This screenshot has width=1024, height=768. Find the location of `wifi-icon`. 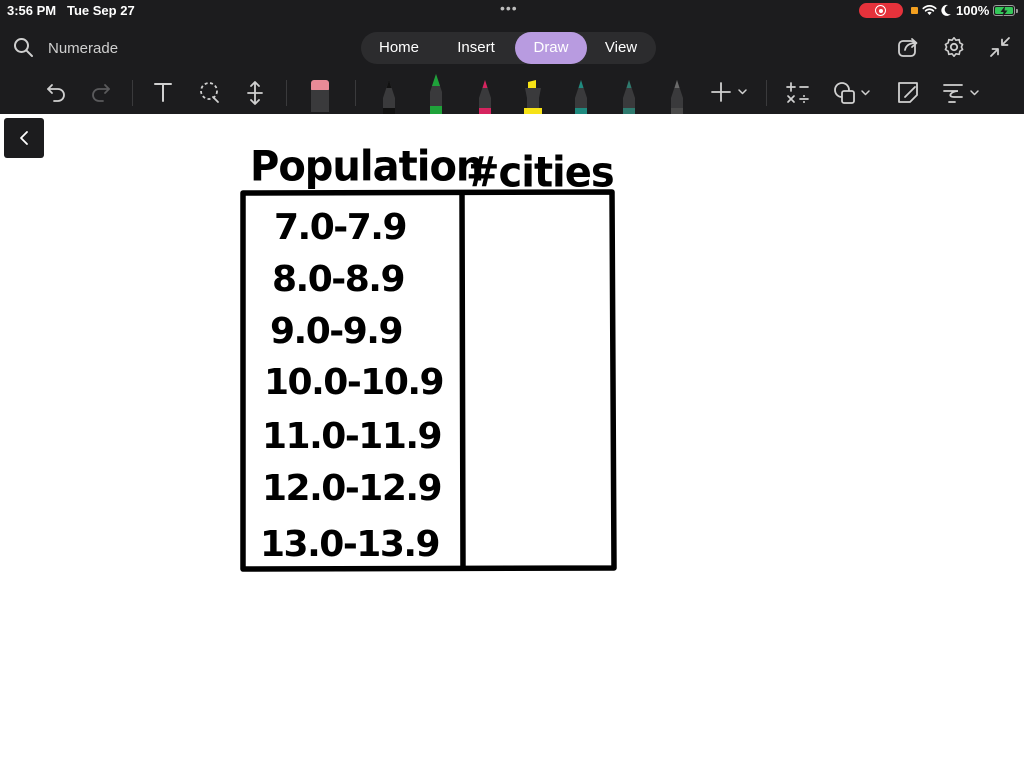

wifi-icon is located at coordinates (929, 10).